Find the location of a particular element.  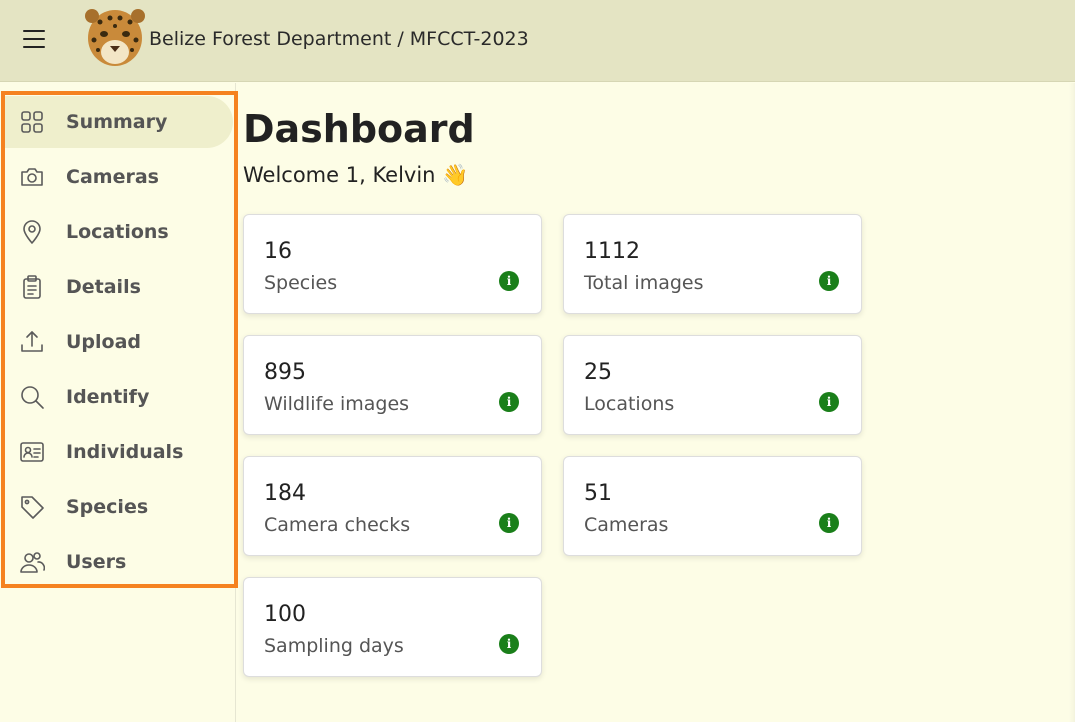

stat-value: 25 is located at coordinates (598, 372).